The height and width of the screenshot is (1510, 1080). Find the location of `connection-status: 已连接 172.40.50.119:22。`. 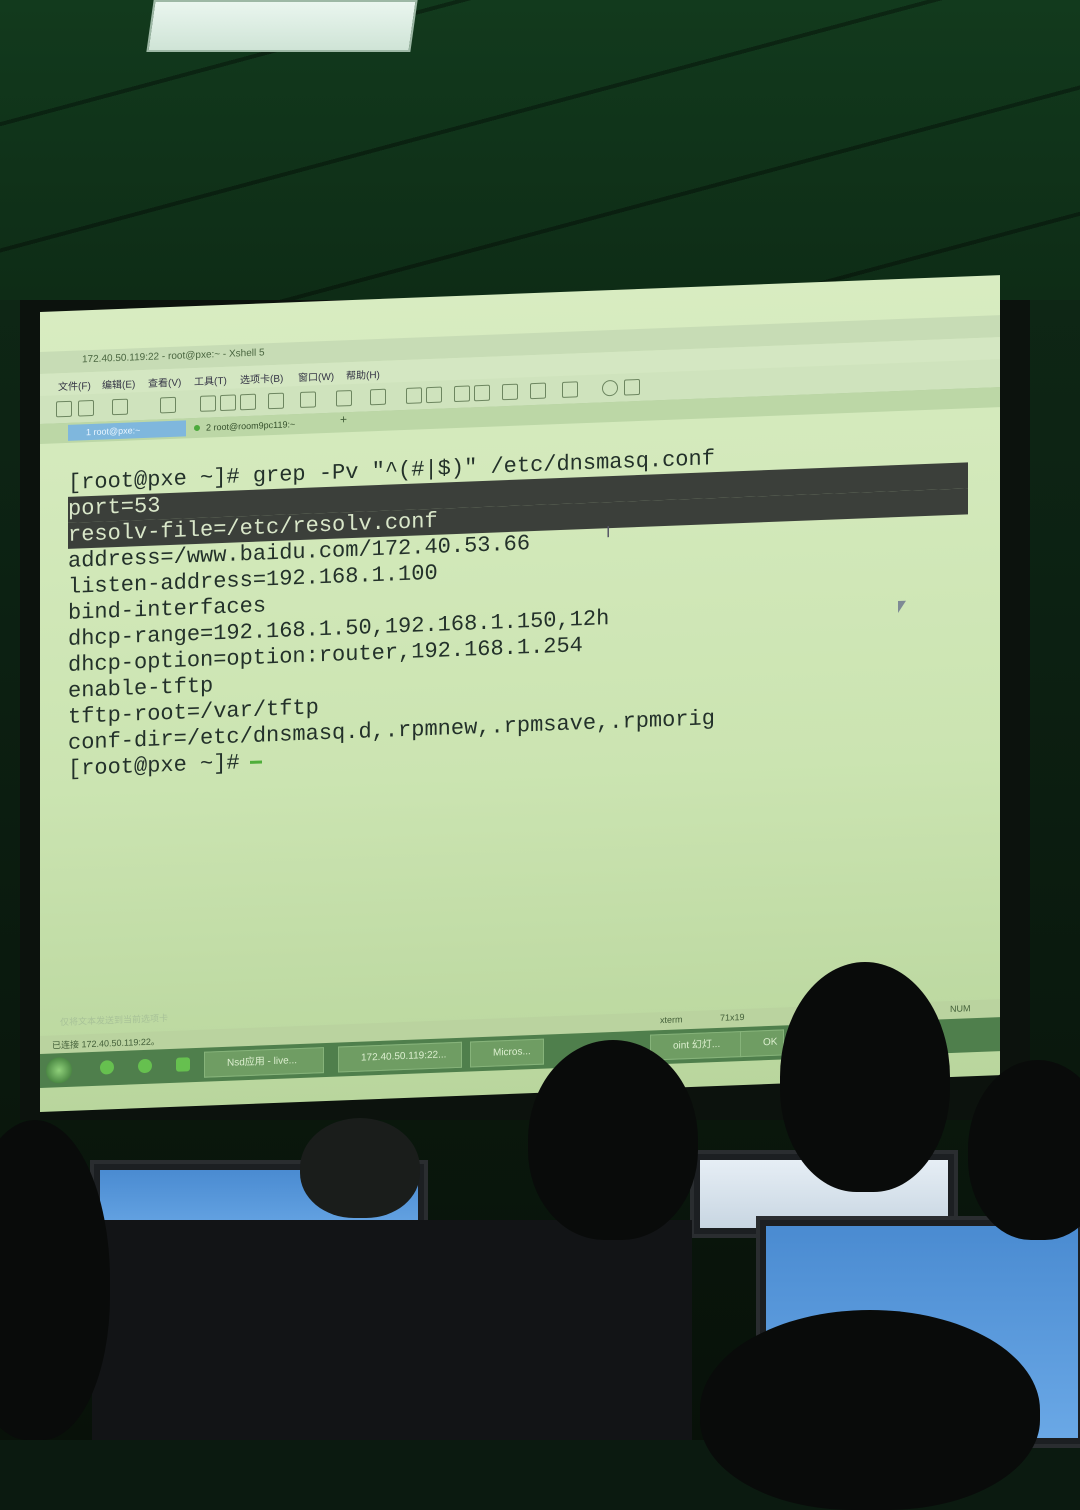

connection-status: 已连接 172.40.50.119:22。 is located at coordinates (106, 1043).